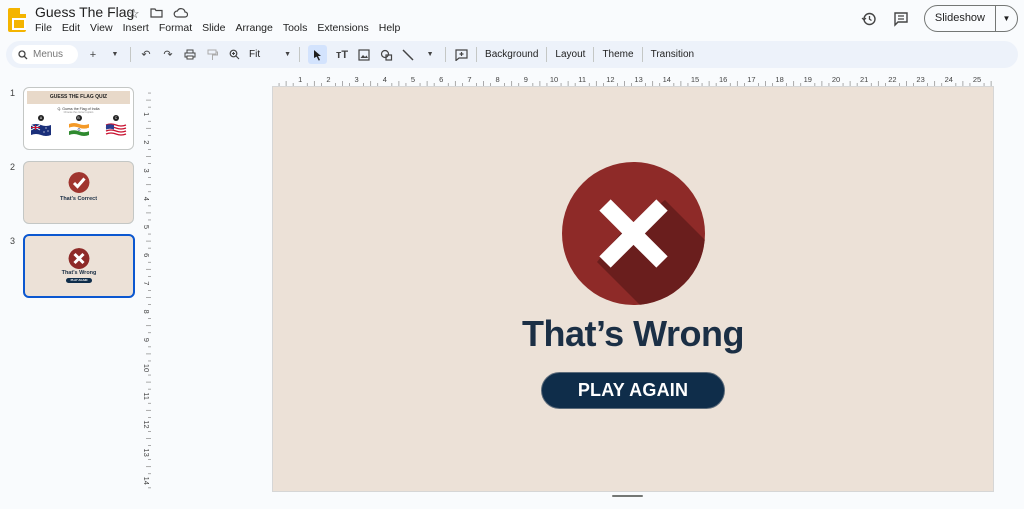 This screenshot has height=509, width=1024. Describe the element at coordinates (461, 54) in the screenshot. I see `add-comment-icon` at that location.